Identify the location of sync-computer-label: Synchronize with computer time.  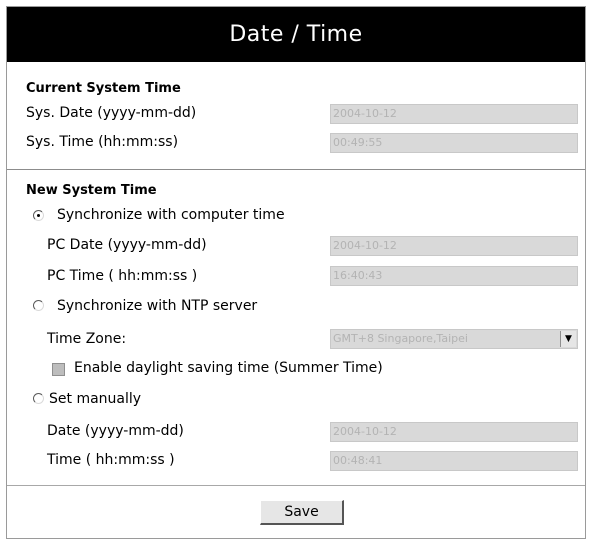
(171, 215).